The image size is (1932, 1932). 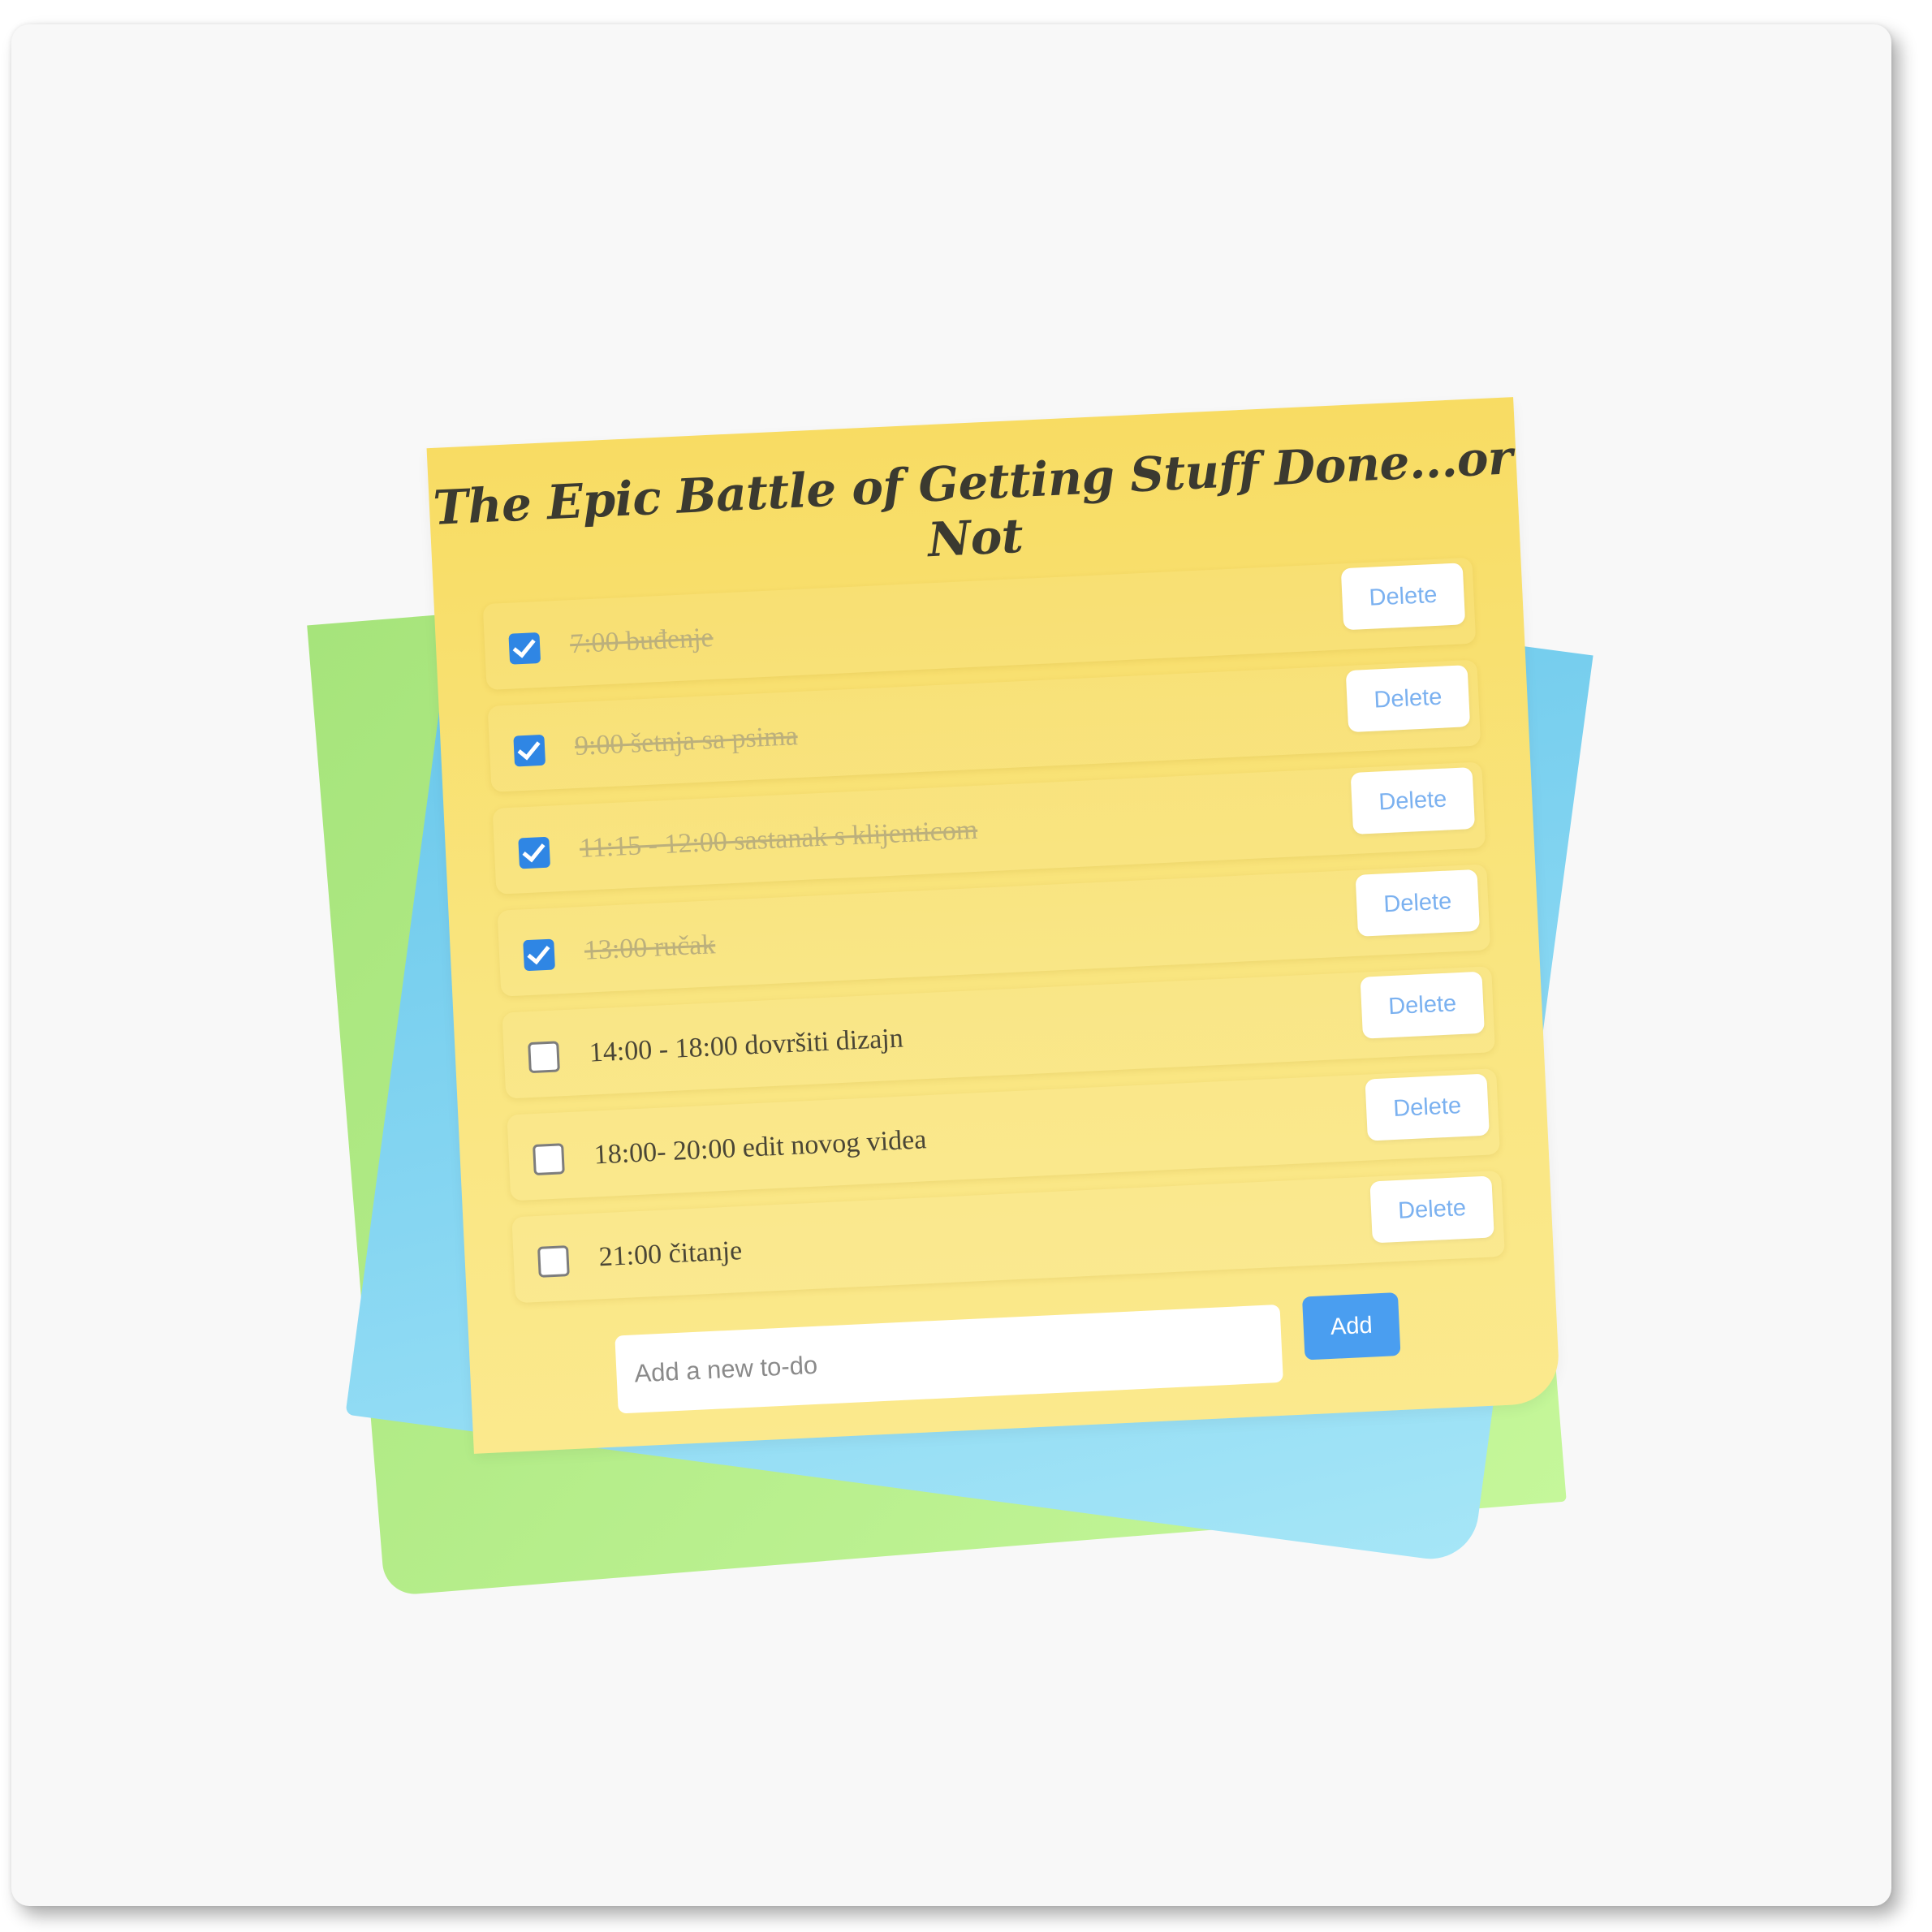 What do you see at coordinates (686, 741) in the screenshot?
I see `todo-text: 9:00 šetnja sa psima` at bounding box center [686, 741].